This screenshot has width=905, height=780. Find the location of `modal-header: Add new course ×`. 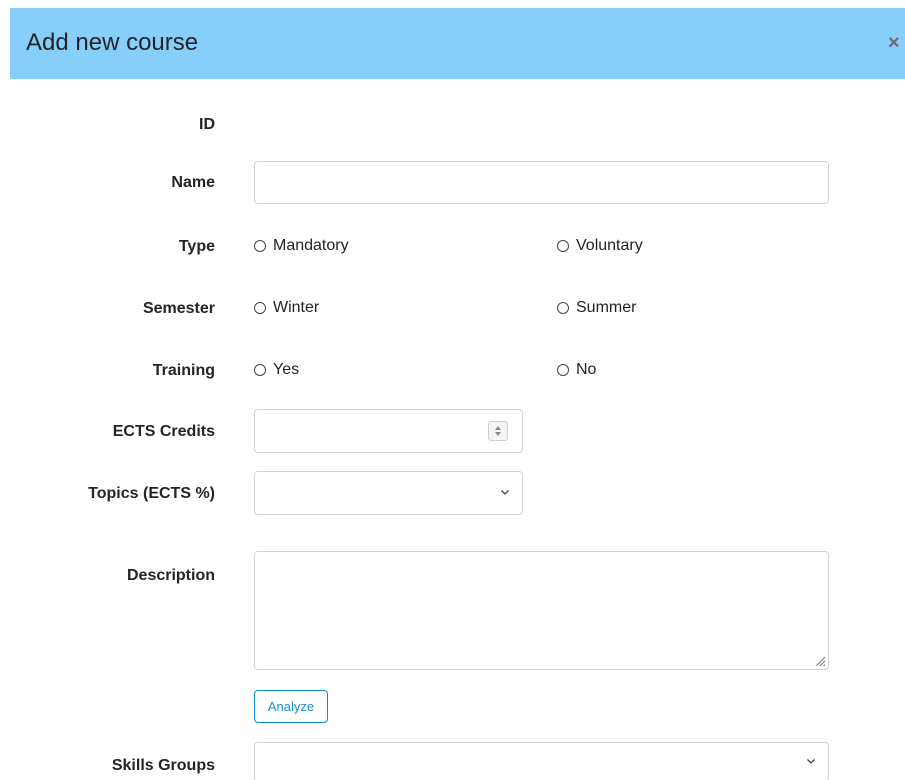

modal-header: Add new course × is located at coordinates (457, 43).